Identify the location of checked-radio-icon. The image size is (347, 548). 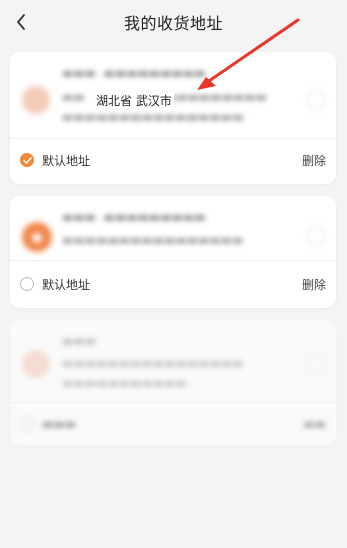
(27, 160).